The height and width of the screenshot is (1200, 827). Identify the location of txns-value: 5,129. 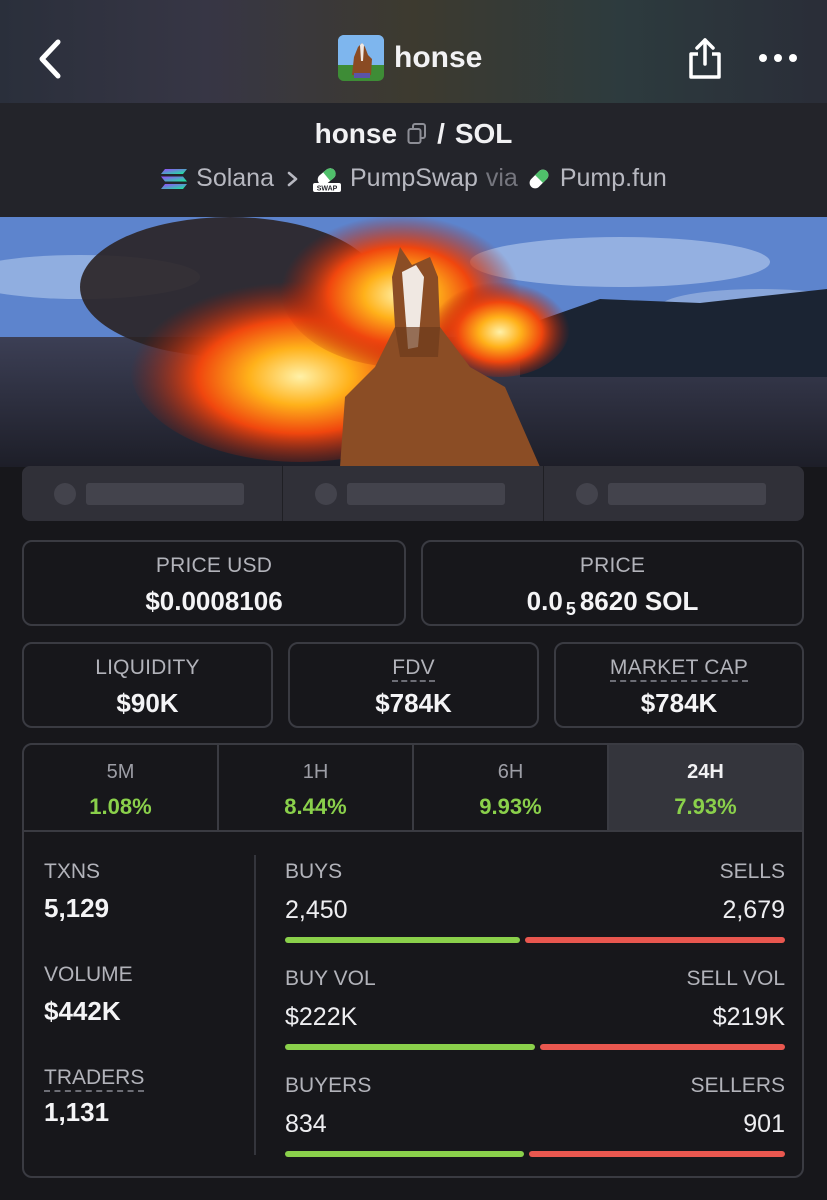
(77, 908).